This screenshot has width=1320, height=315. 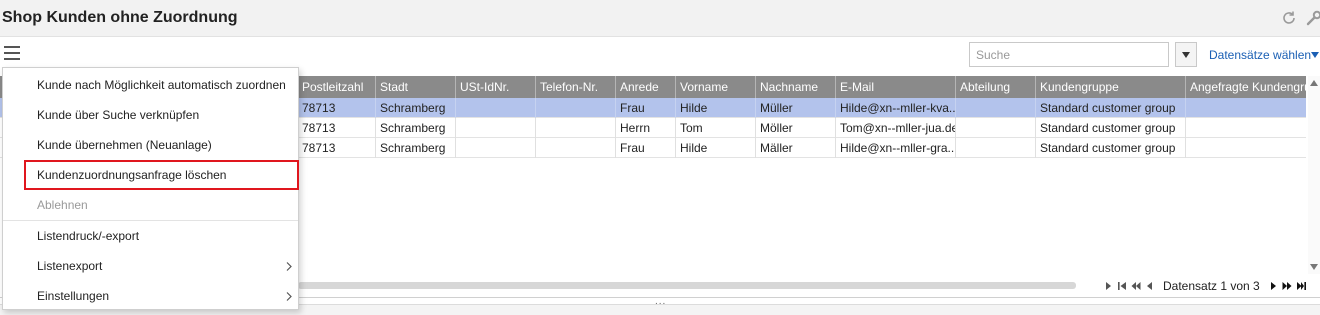 What do you see at coordinates (716, 87) in the screenshot?
I see `column-header: Vorname` at bounding box center [716, 87].